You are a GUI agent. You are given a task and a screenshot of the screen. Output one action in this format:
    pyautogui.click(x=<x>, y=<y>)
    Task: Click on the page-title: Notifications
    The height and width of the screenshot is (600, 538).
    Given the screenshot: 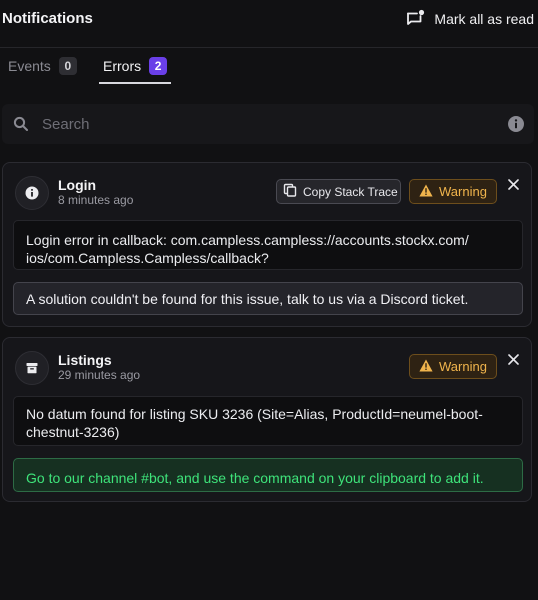 What is the action you would take?
    pyautogui.click(x=47, y=18)
    